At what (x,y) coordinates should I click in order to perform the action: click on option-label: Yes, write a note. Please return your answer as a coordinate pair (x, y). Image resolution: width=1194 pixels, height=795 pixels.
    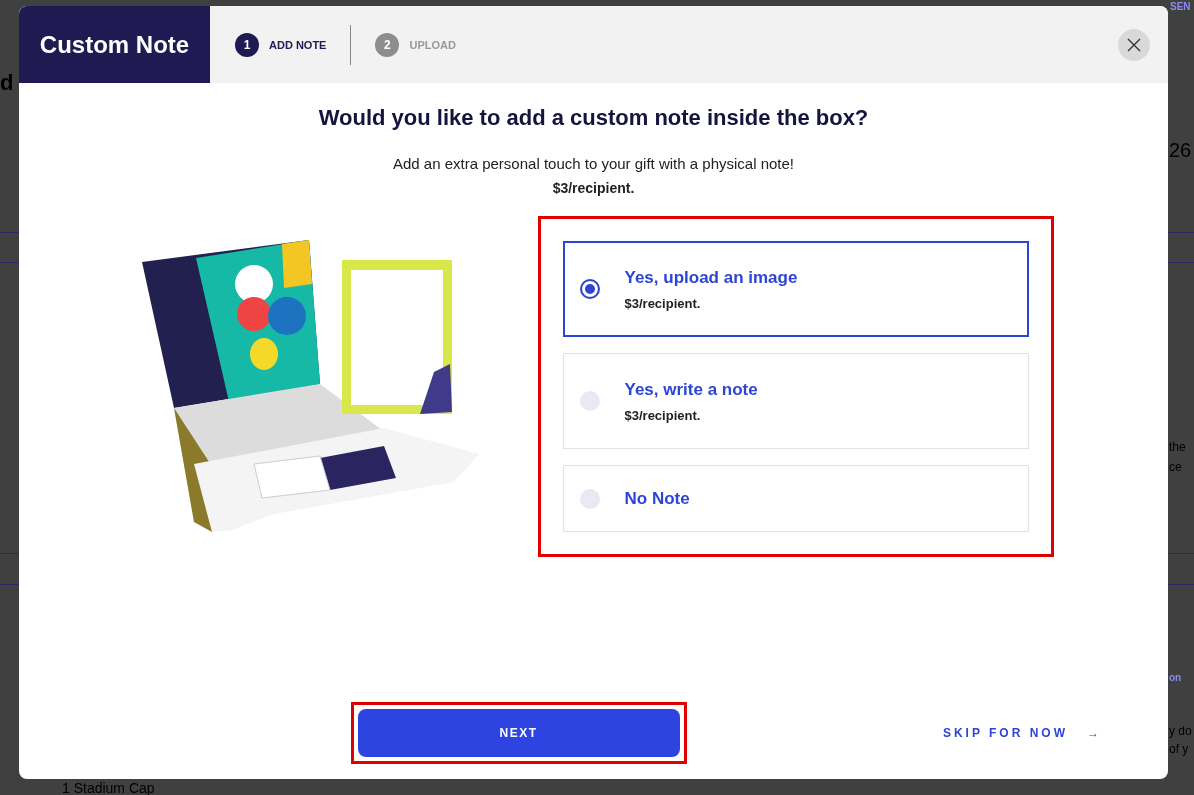
    Looking at the image, I should click on (691, 389).